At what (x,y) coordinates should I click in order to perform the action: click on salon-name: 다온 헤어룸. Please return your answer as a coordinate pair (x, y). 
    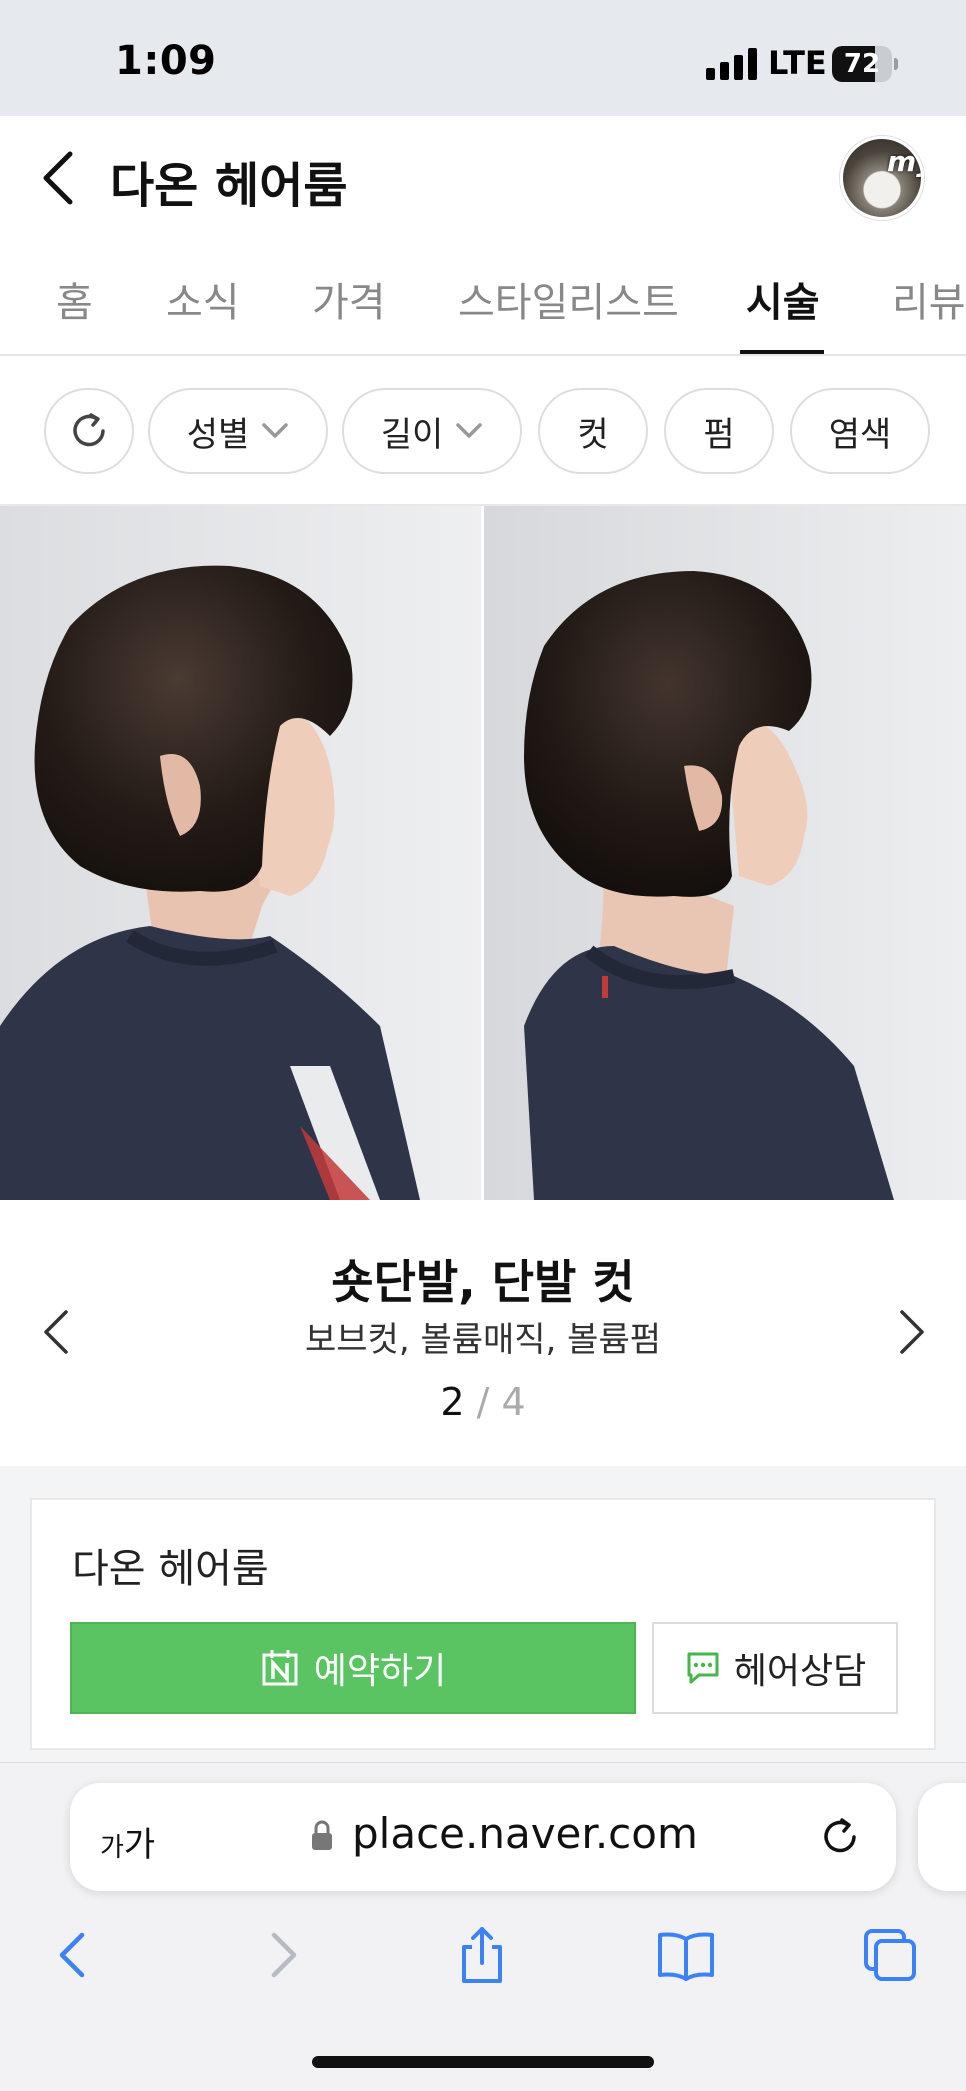
    Looking at the image, I should click on (170, 1569).